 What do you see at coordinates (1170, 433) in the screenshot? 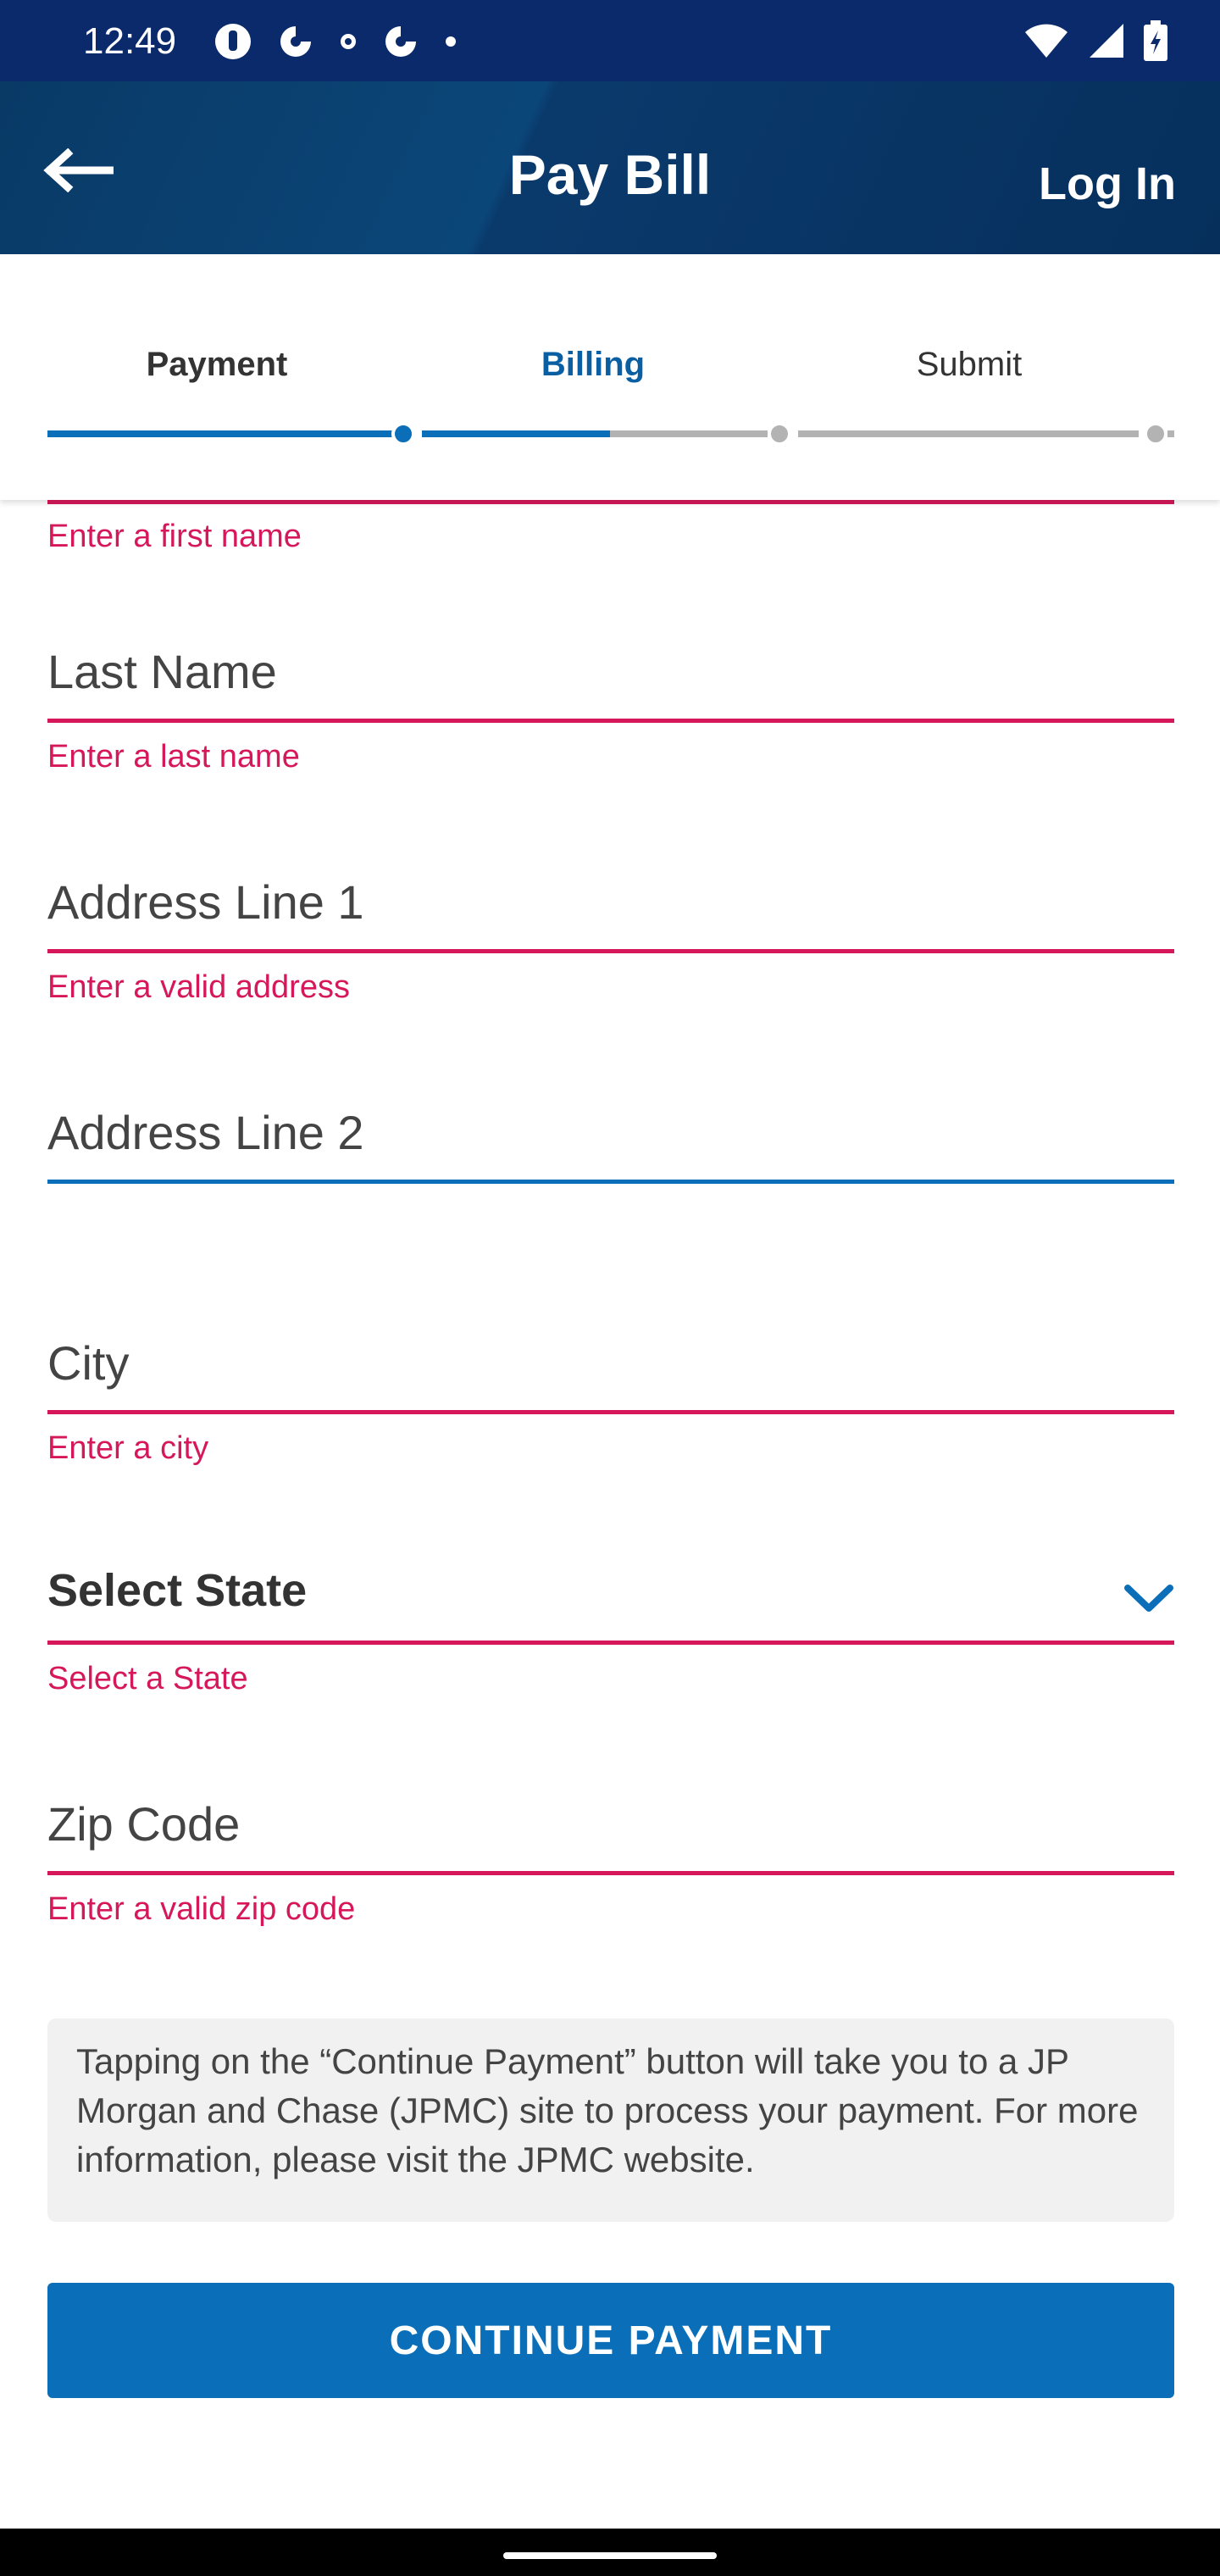
I see `progress-segment-end` at bounding box center [1170, 433].